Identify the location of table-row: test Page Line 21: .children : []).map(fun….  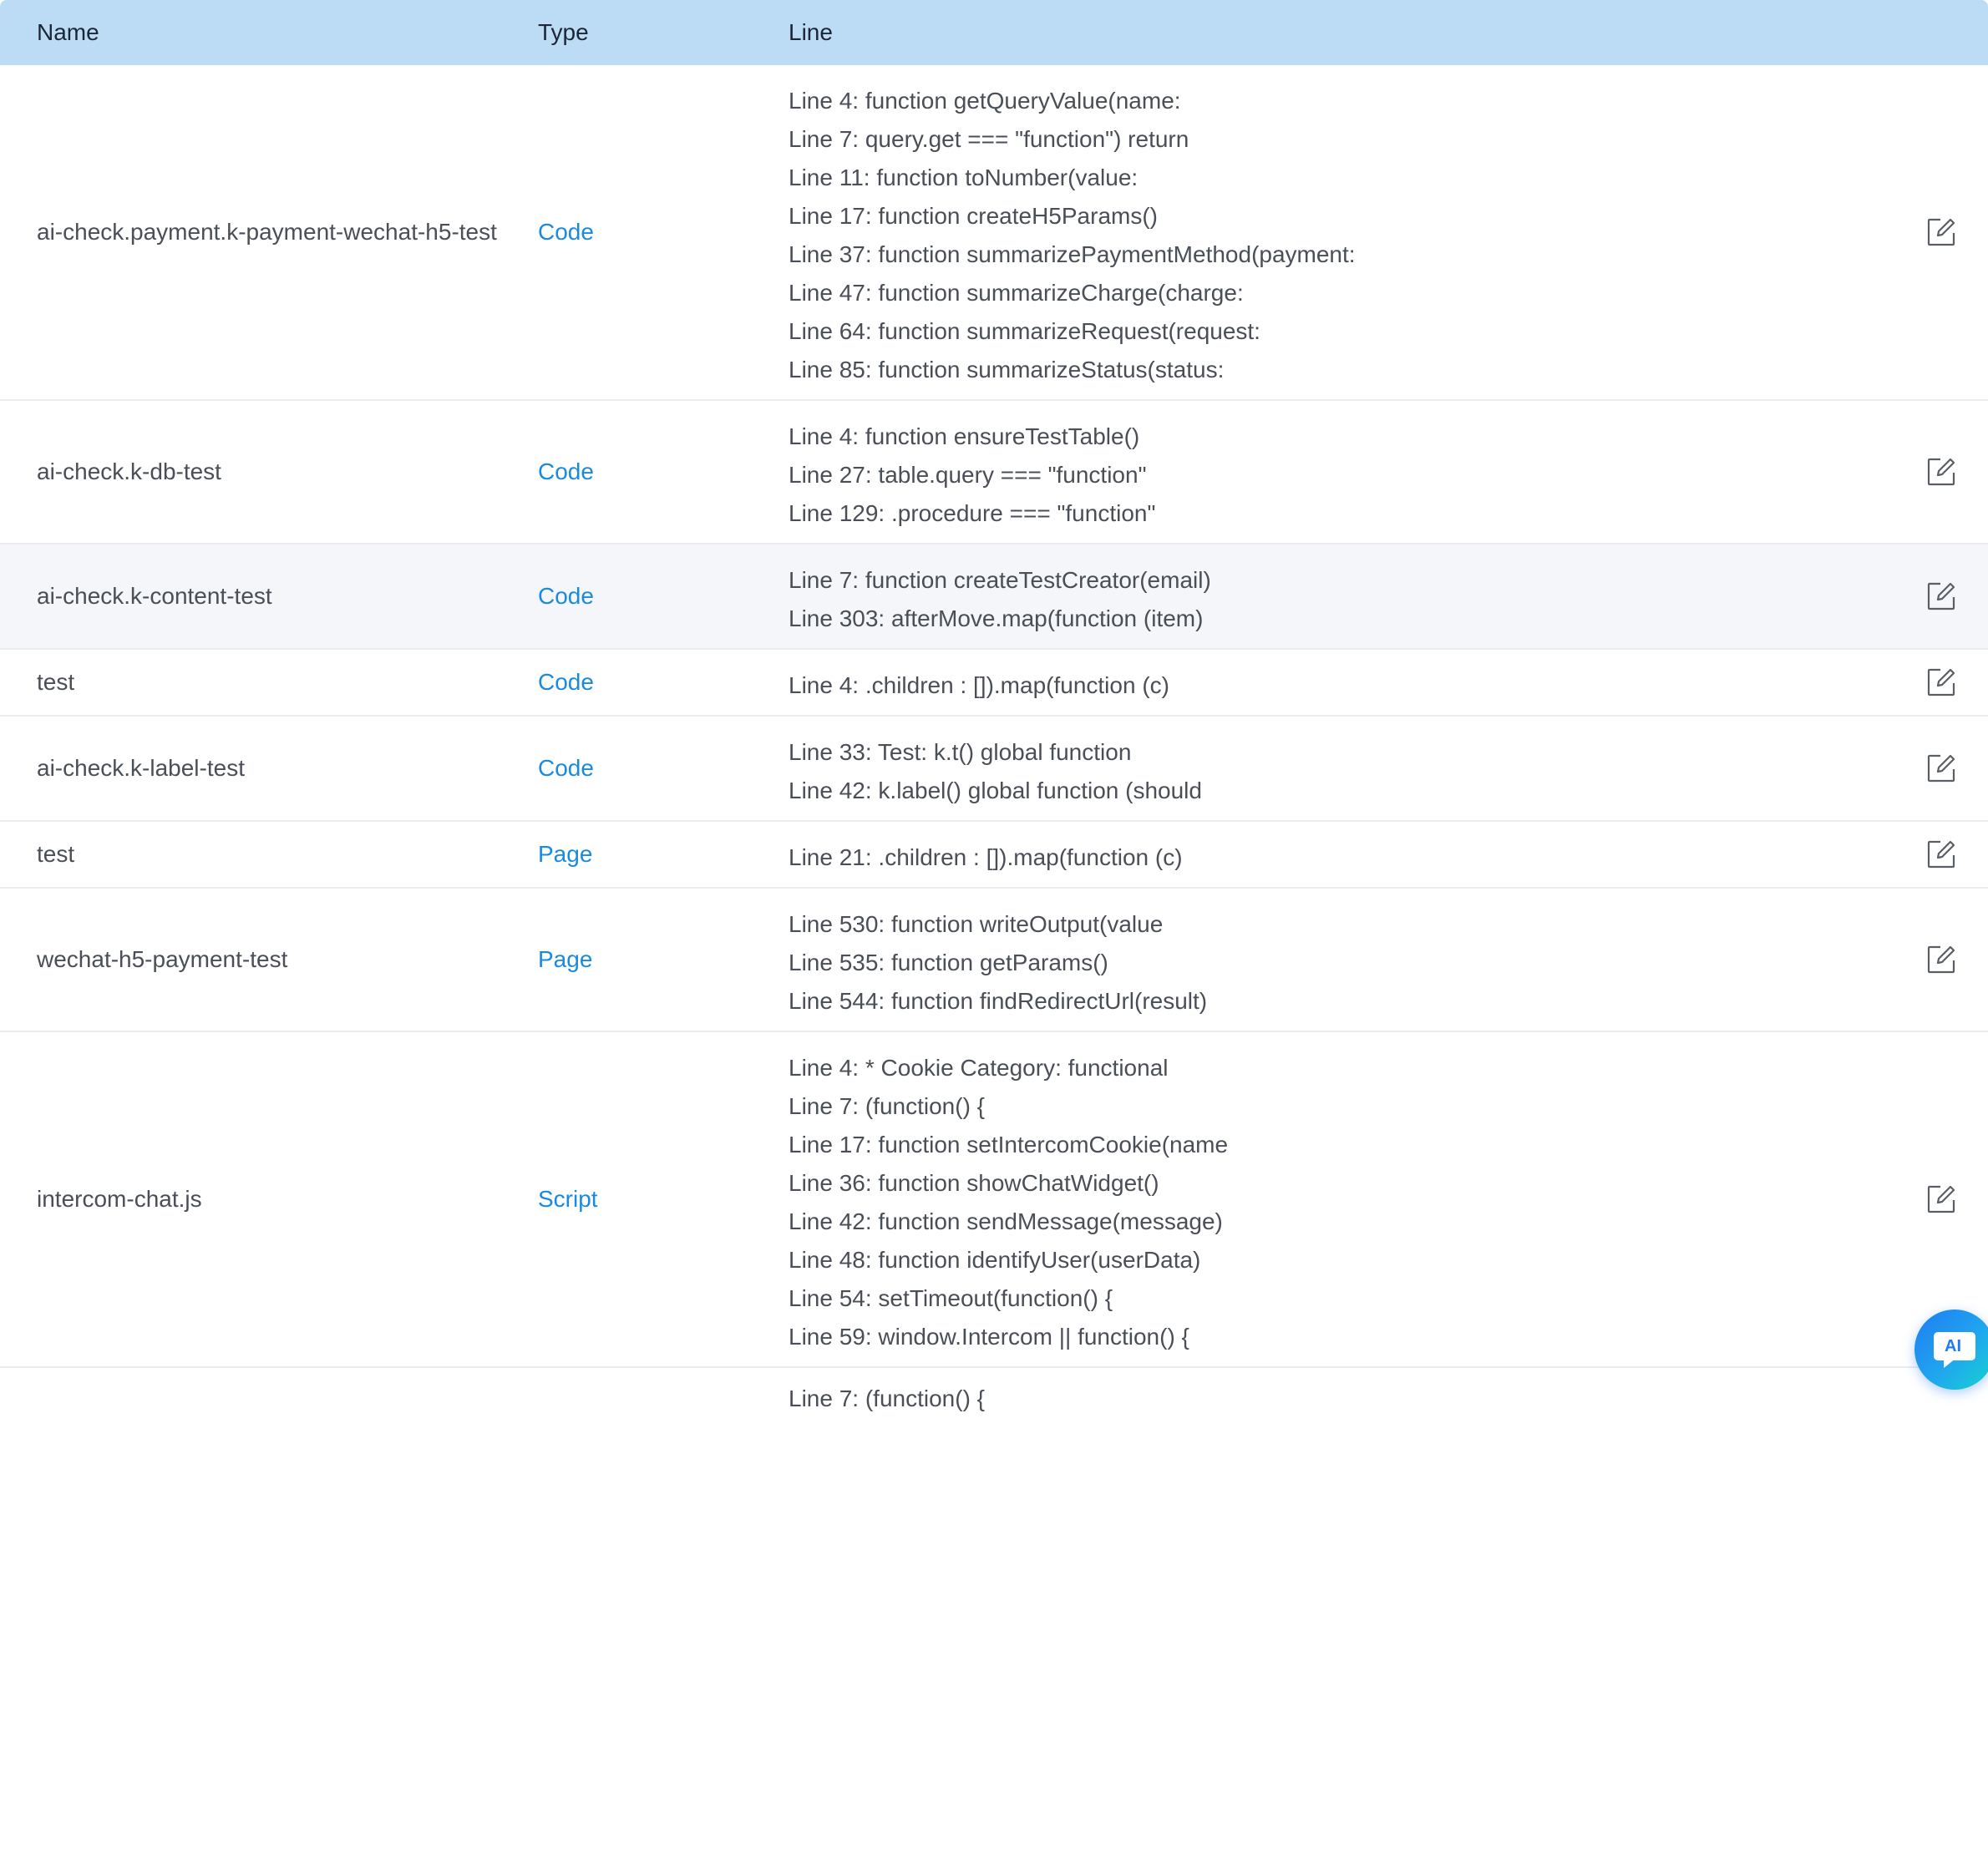
(994, 855).